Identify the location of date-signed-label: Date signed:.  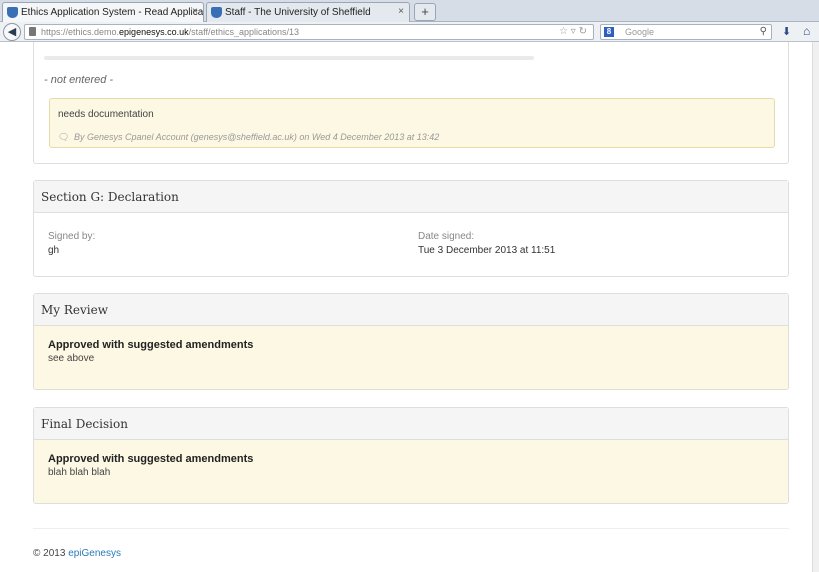
(446, 236).